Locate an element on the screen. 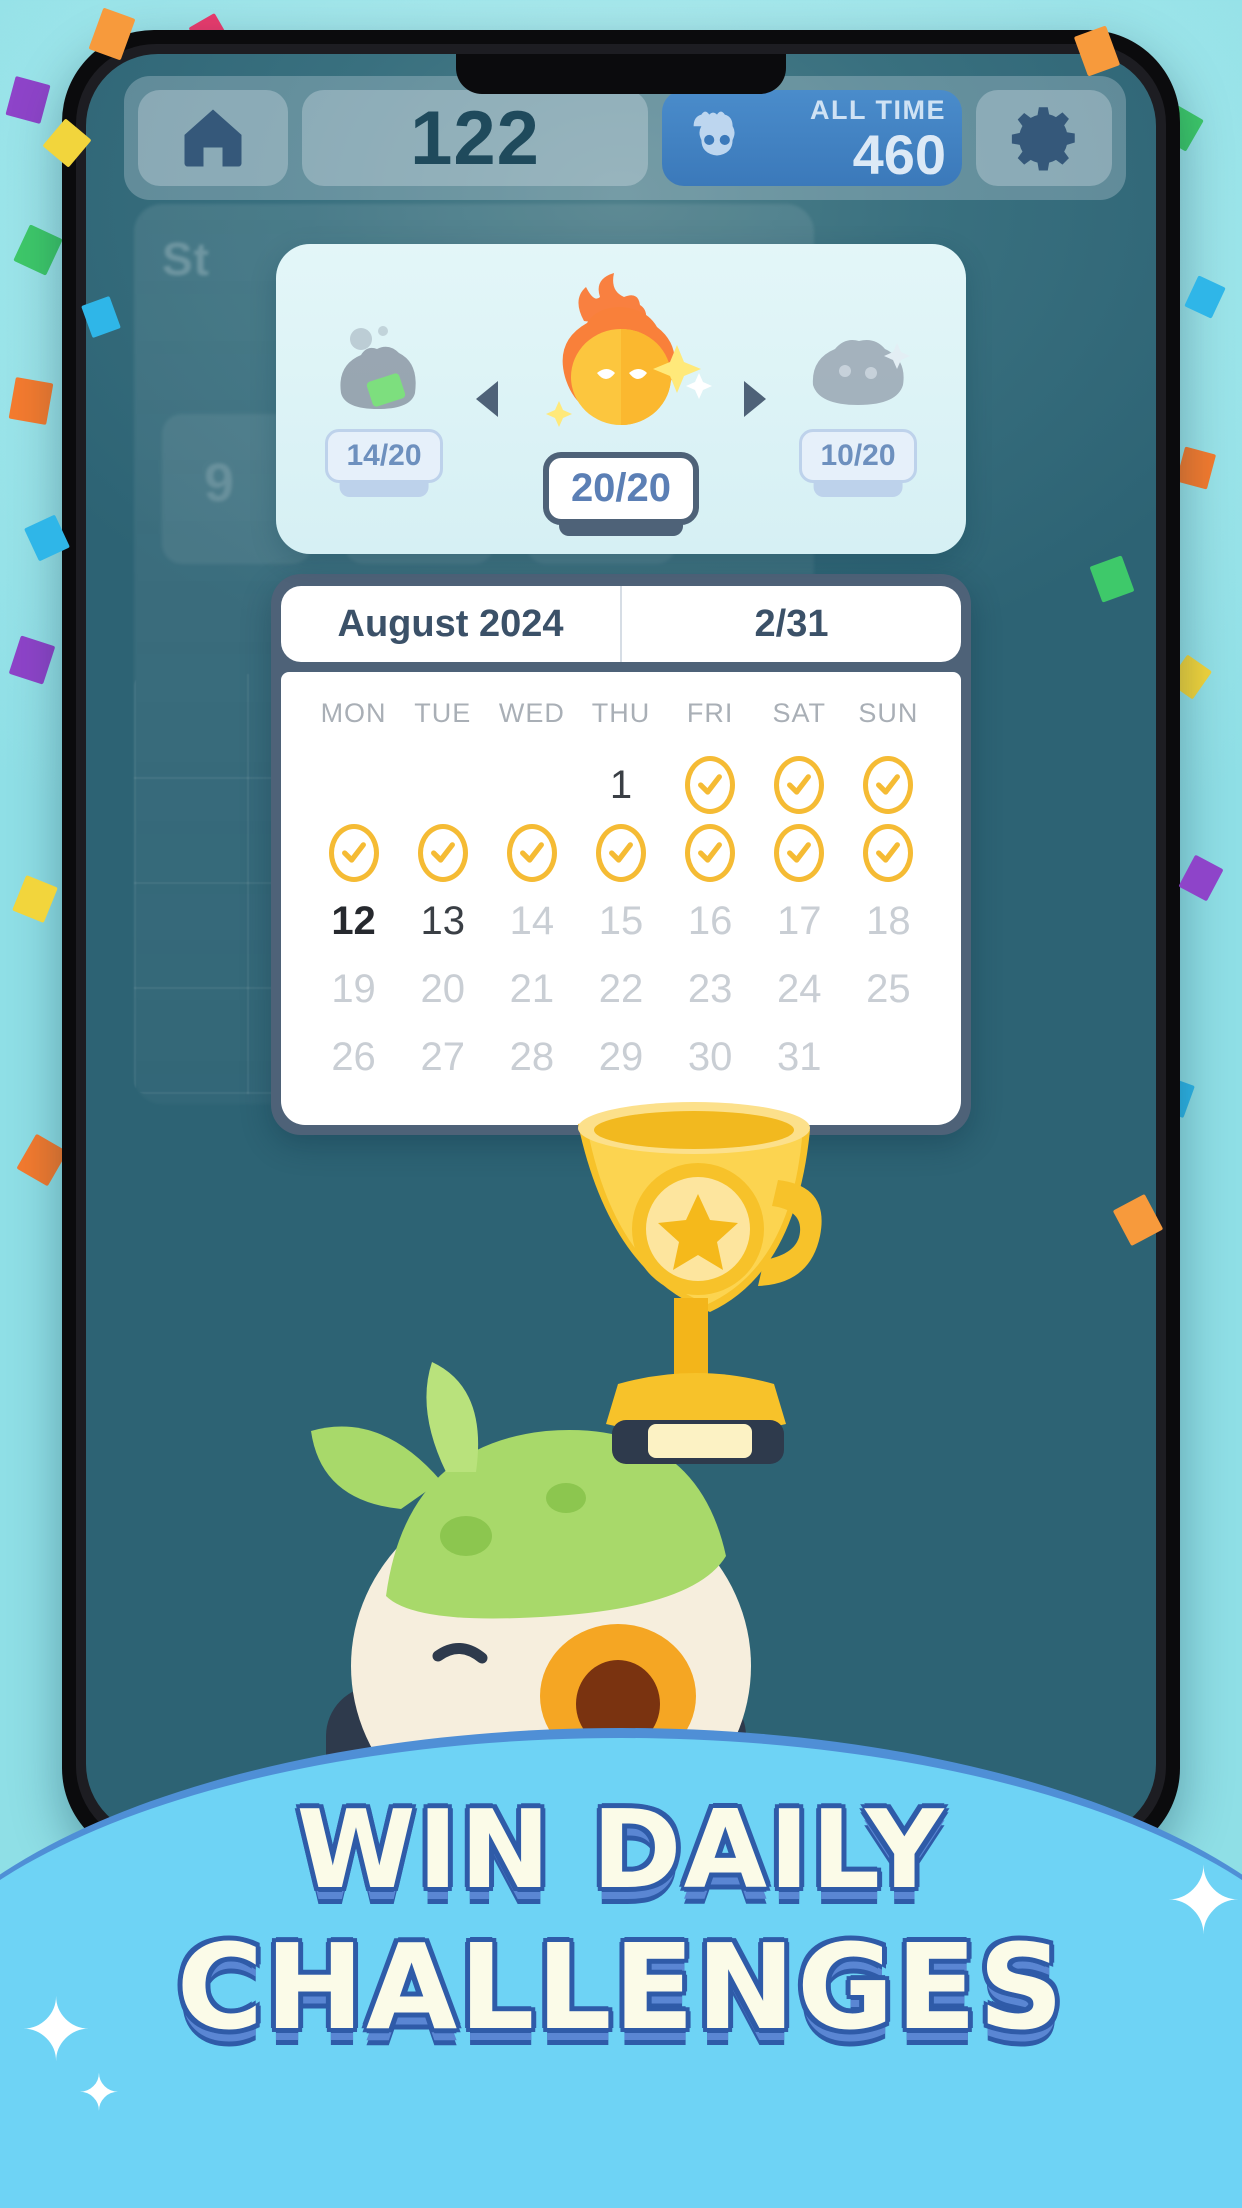 This screenshot has height=2208, width=1242. calendar-day-26: 26 is located at coordinates (353, 1057).